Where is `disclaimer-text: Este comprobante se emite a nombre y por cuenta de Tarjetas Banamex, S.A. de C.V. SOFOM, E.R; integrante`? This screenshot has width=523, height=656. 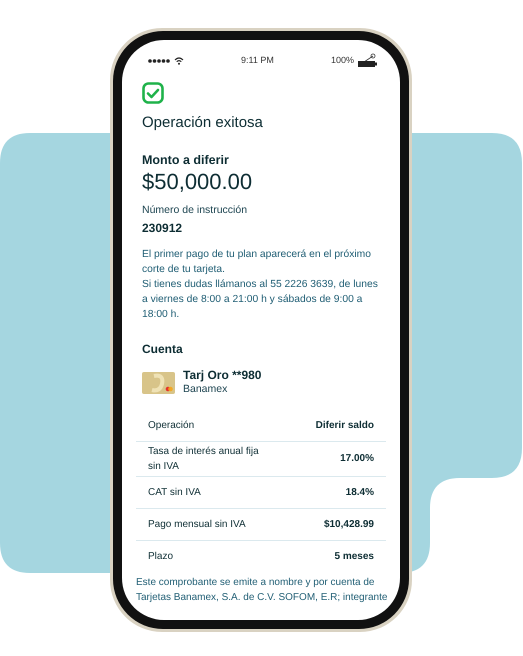
disclaimer-text: Este comprobante se emite a nombre y por cuenta de Tarjetas Banamex, S.A. de C.V. SOFOM, E.R; integrante is located at coordinates (262, 590).